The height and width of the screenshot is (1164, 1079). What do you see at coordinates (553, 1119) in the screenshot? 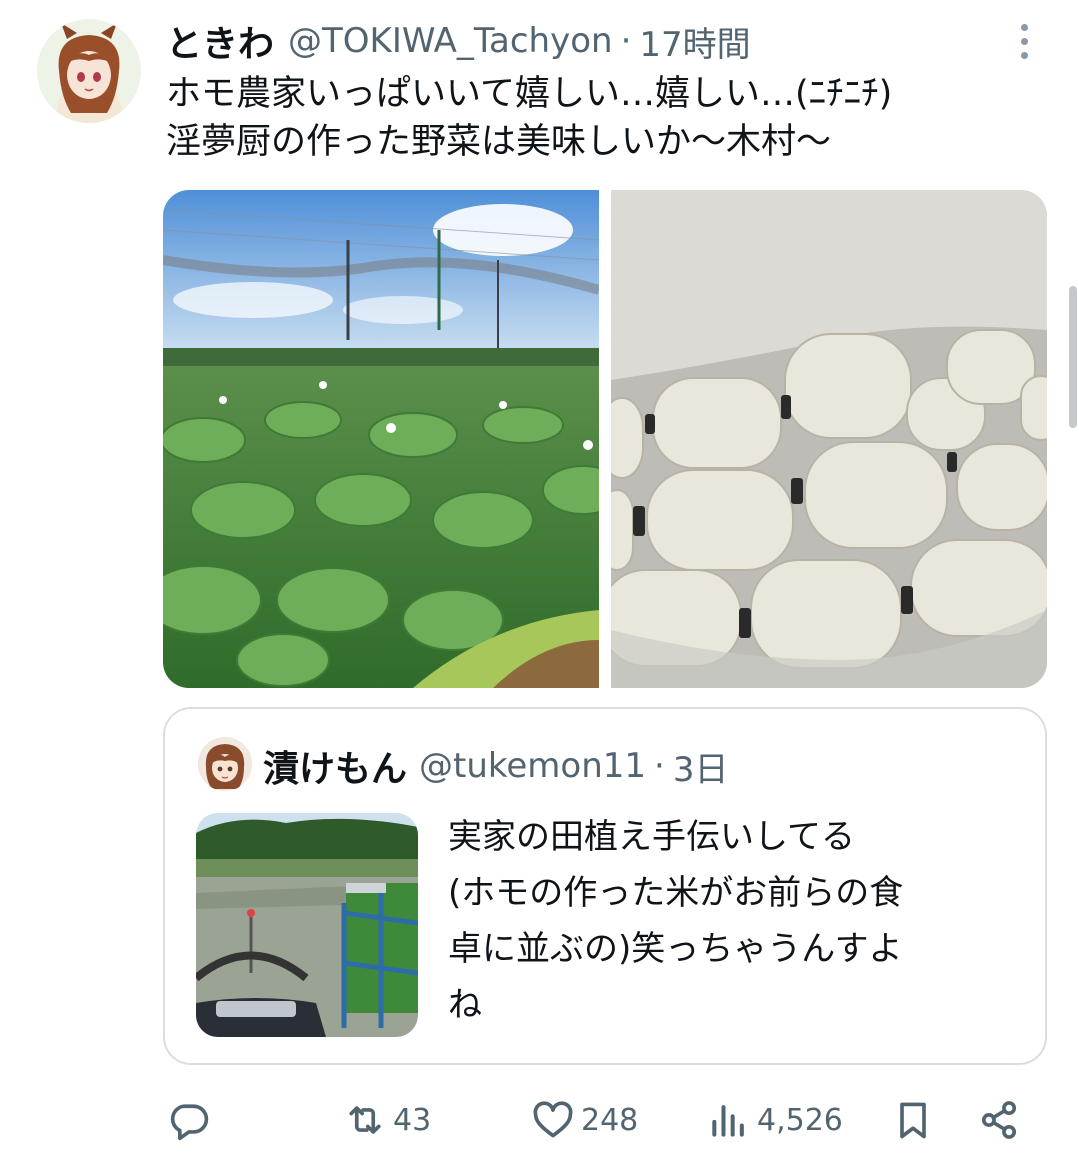
I see `like-icon` at bounding box center [553, 1119].